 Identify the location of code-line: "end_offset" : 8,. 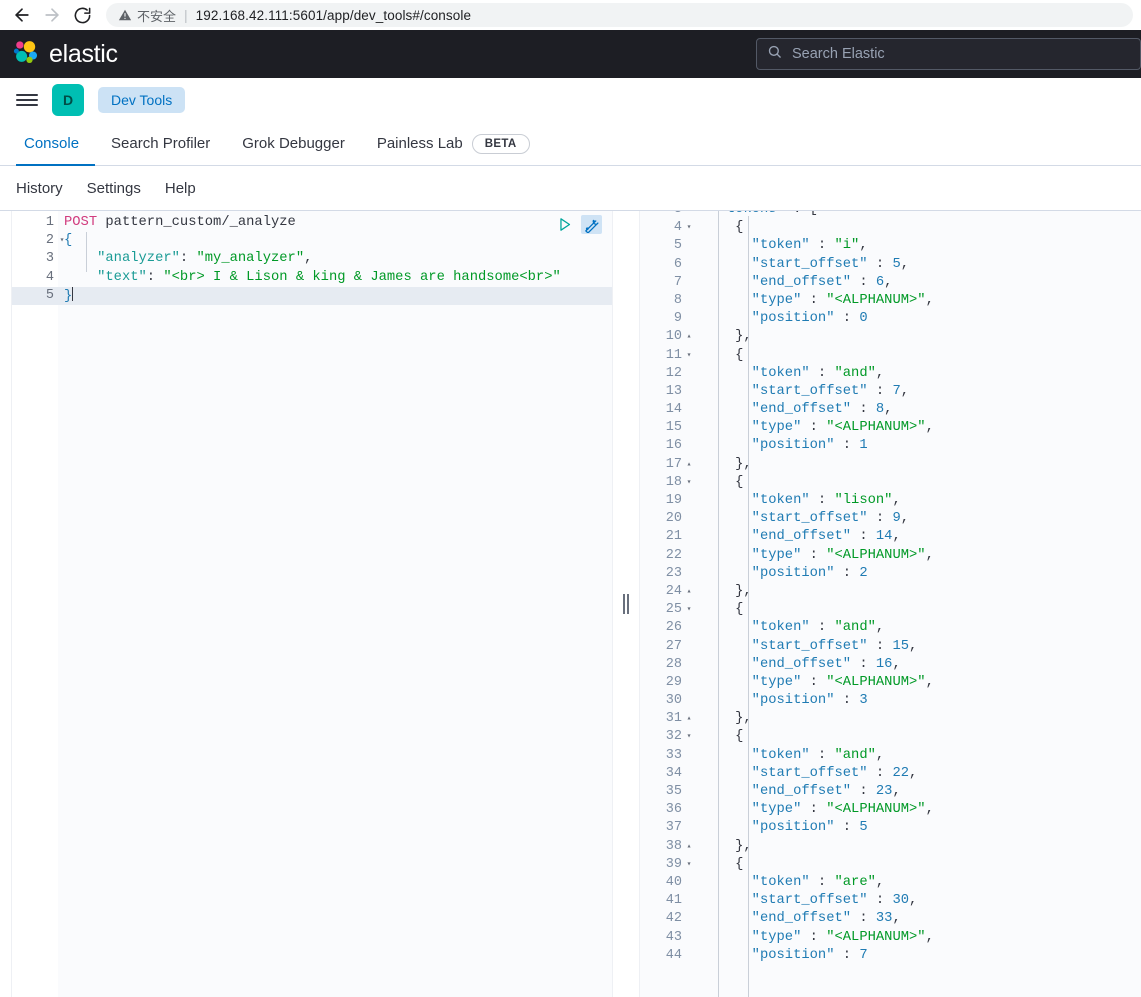
(918, 410).